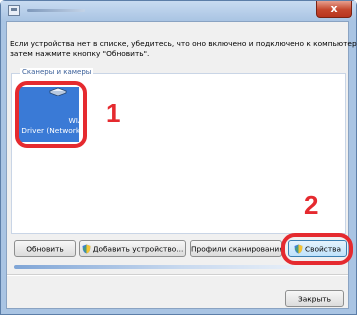 This screenshot has width=357, height=315. What do you see at coordinates (311, 205) in the screenshot?
I see `callout-number-2: 2` at bounding box center [311, 205].